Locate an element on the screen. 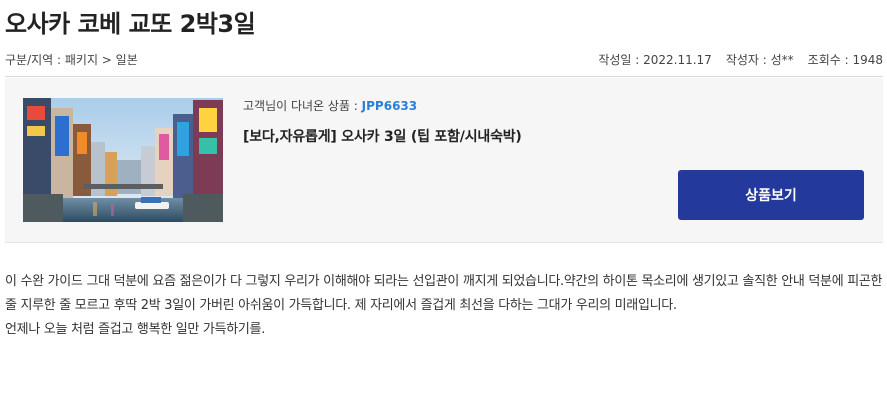 The image size is (887, 406). post-category: 구분/지역 : 패키지 > 일본 is located at coordinates (71, 60).